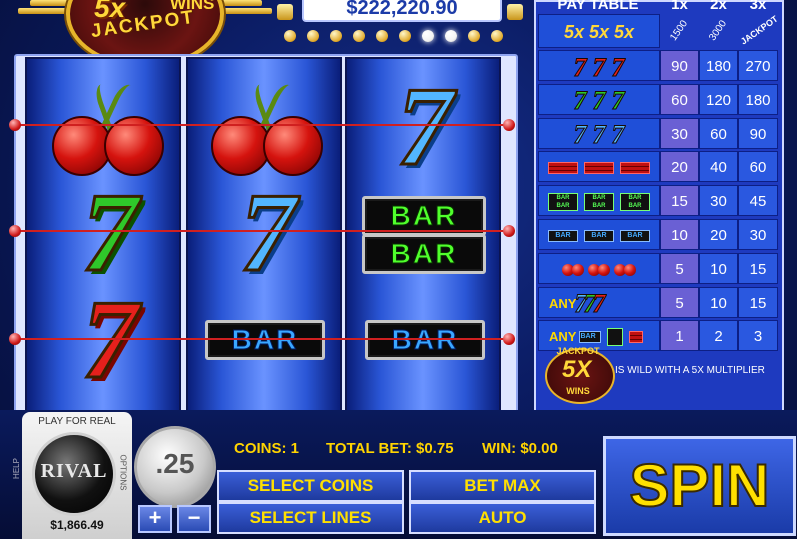  I want to click on symbol-bar-green-bottom: BAR, so click(424, 254).